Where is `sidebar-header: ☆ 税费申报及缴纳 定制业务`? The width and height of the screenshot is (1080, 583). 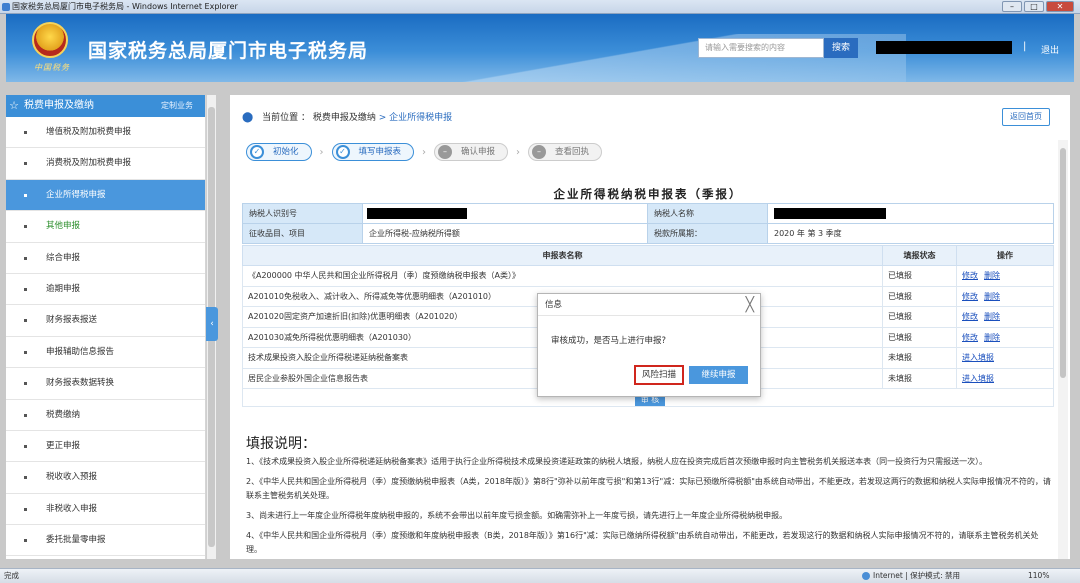
sidebar-header: ☆ 税费申报及缴纳 定制业务 is located at coordinates (105, 106).